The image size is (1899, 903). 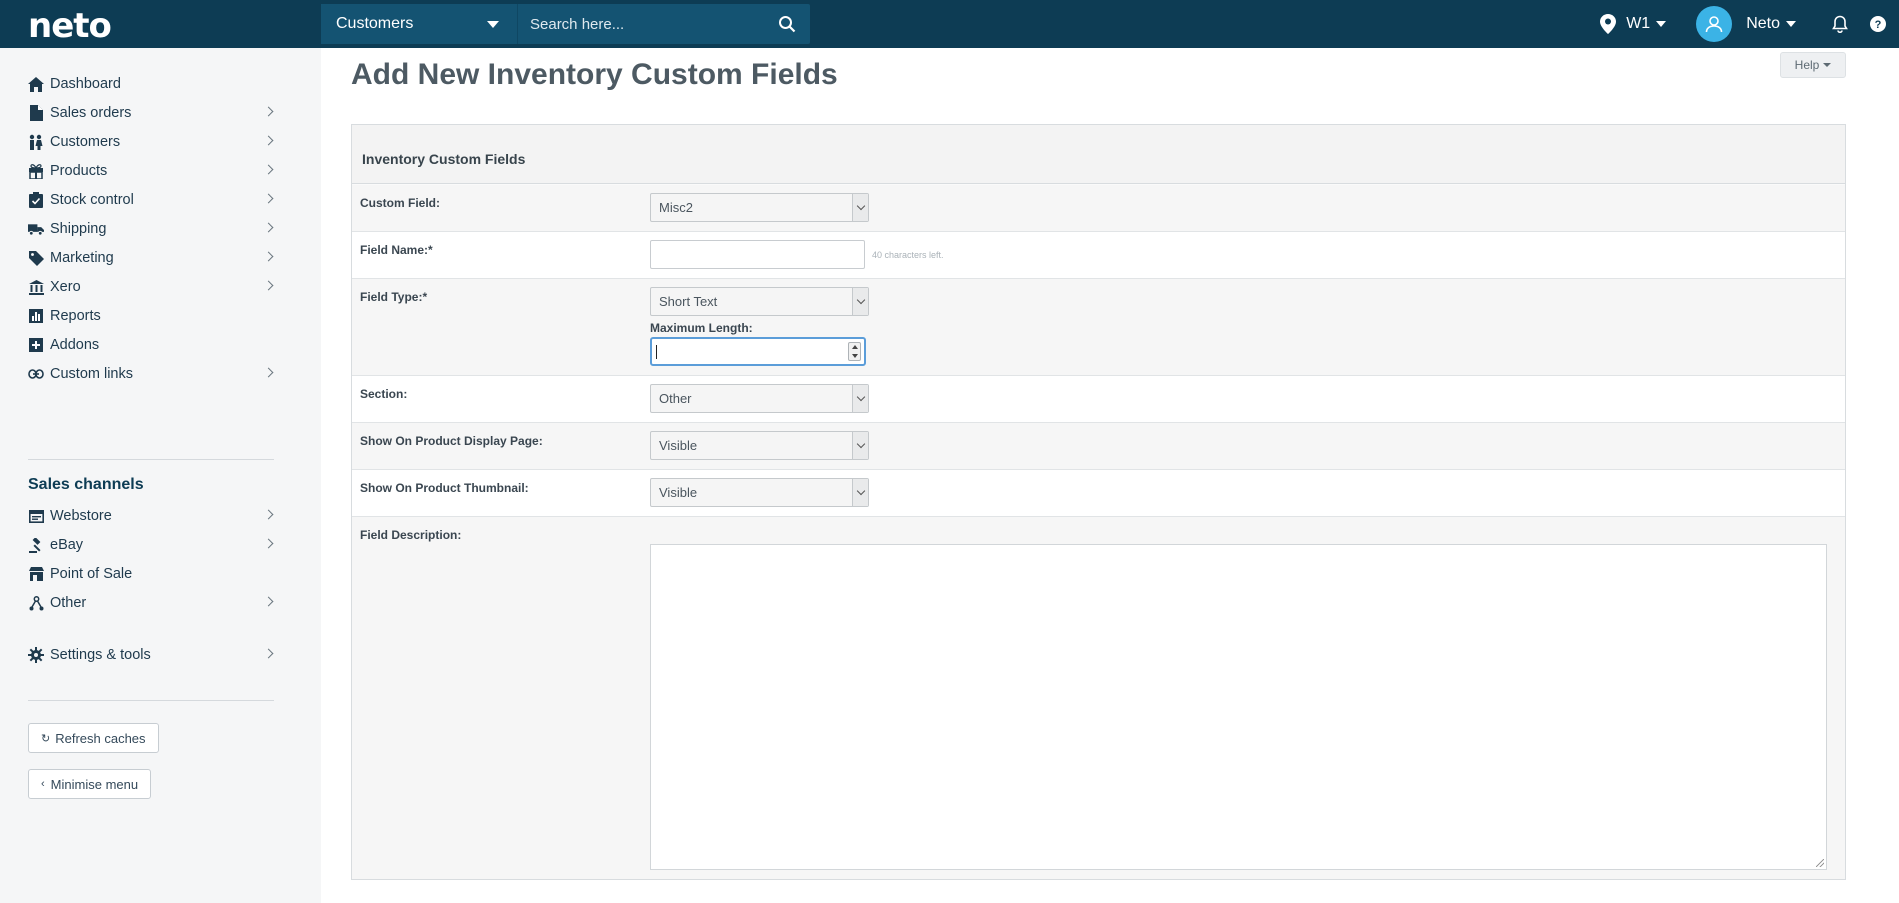 I want to click on sidebar-item-label: Dashboard, so click(x=85, y=84).